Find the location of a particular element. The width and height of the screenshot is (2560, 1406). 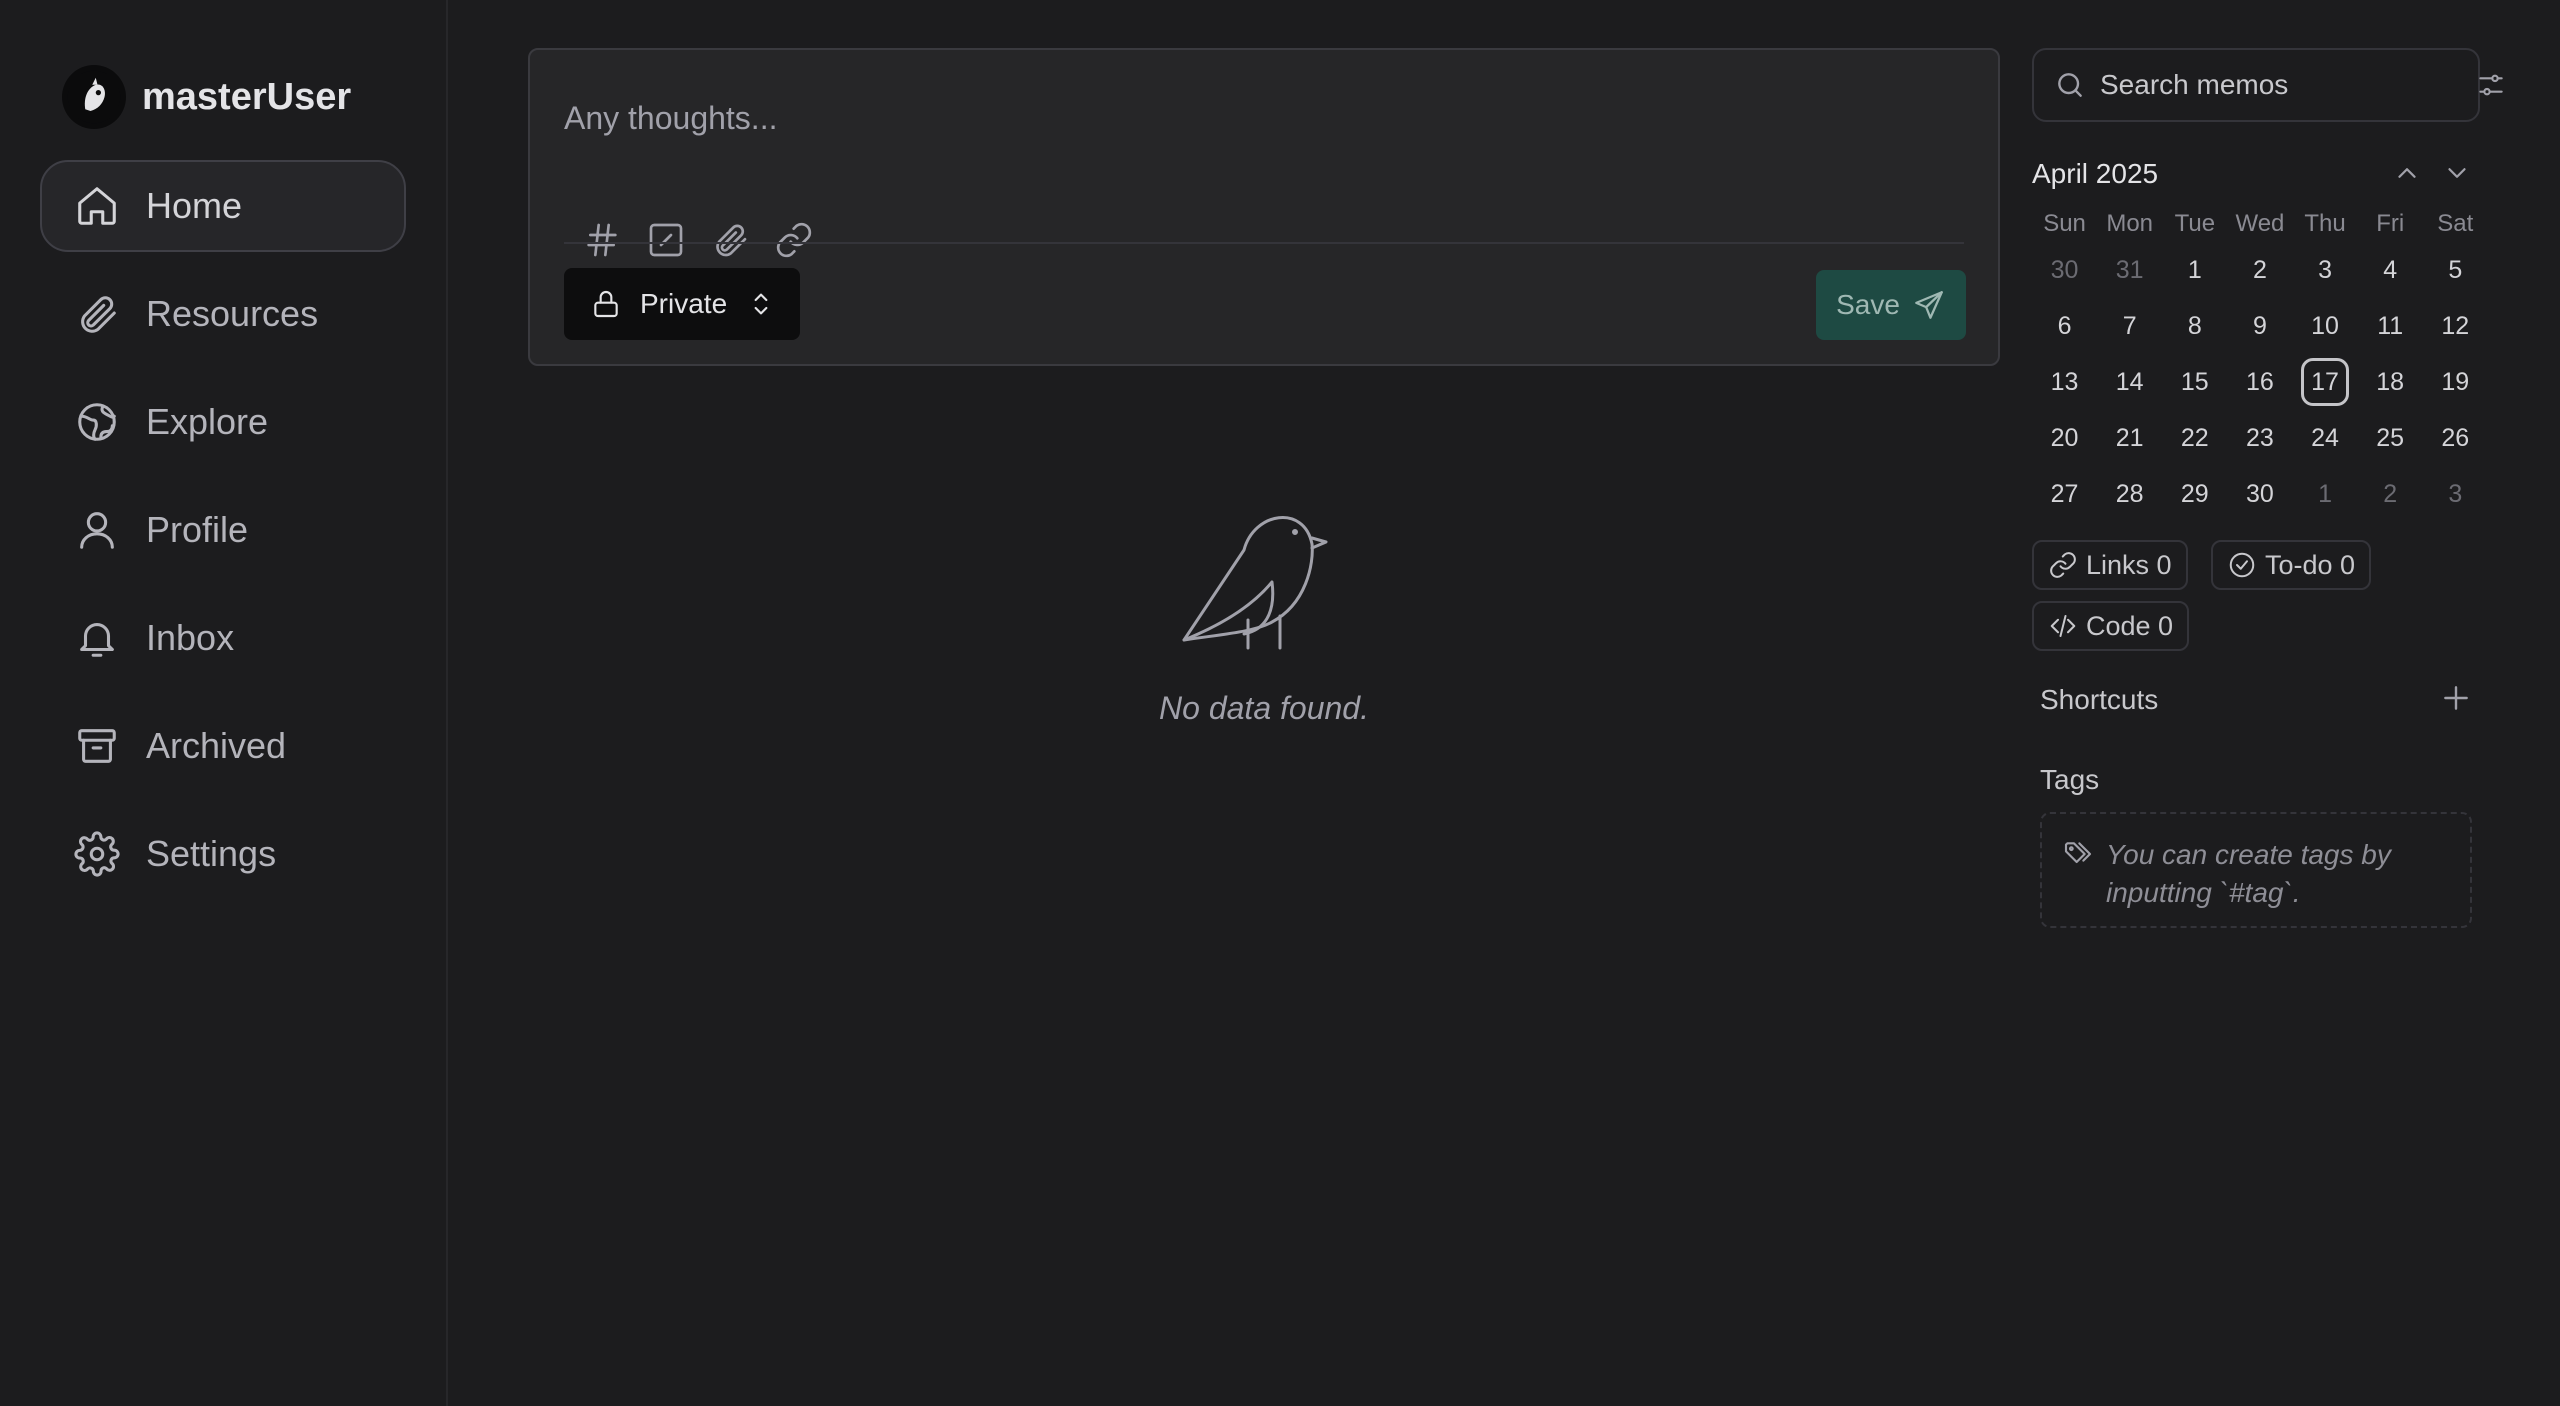

calendar-day-label: 3 is located at coordinates (2455, 493).